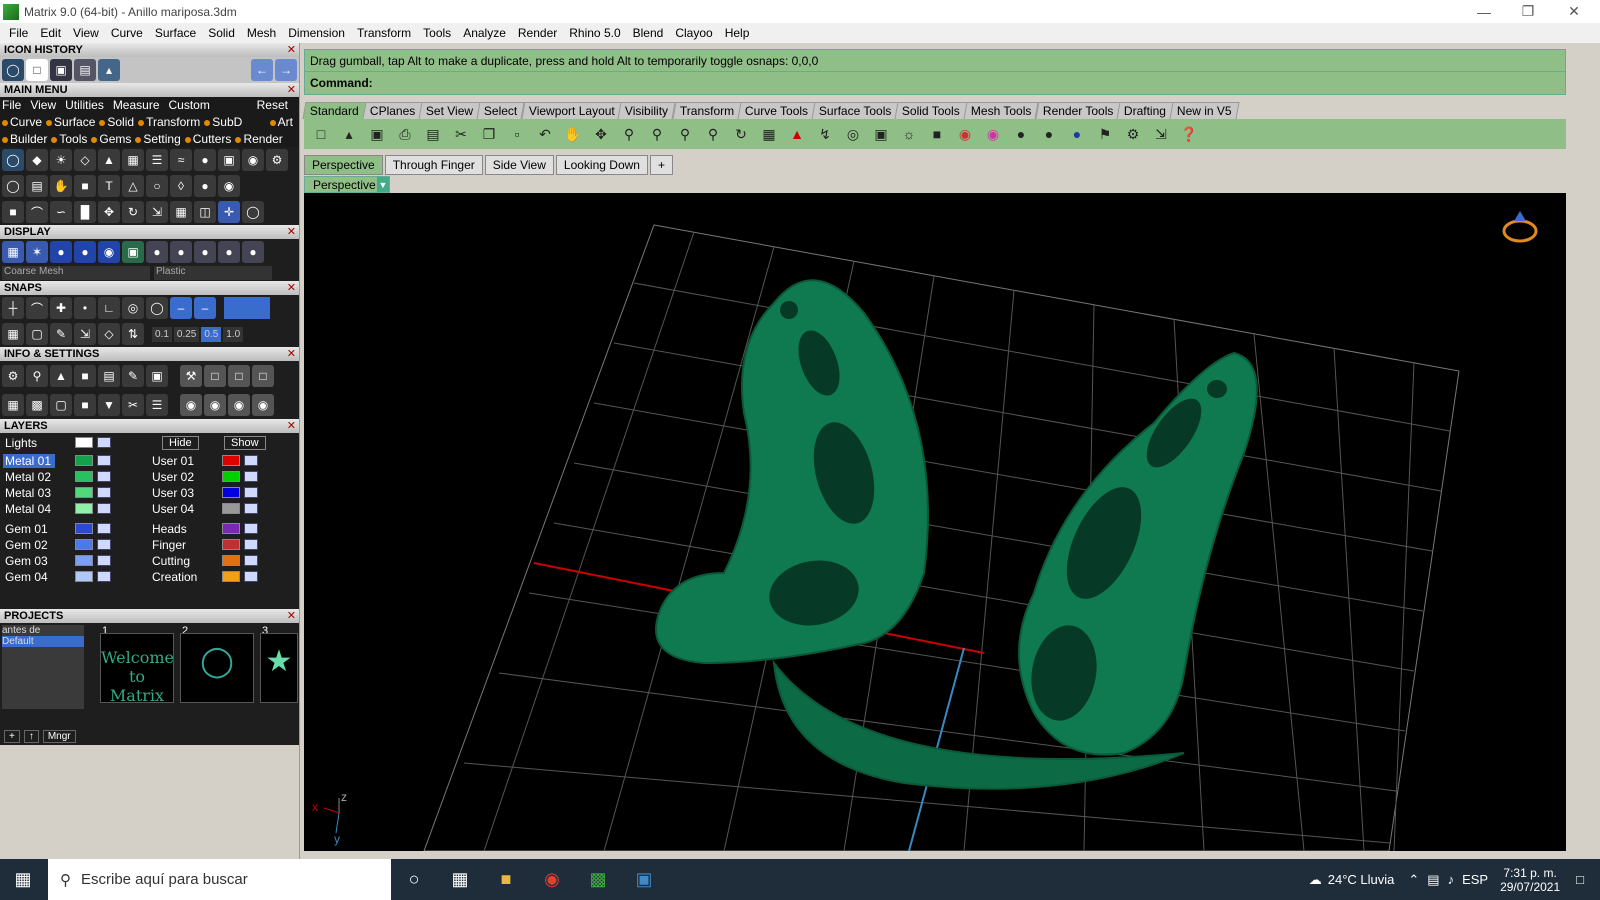 The width and height of the screenshot is (1600, 900). Describe the element at coordinates (1001, 110) in the screenshot. I see `tab-mesh-tools: Mesh Tools` at that location.